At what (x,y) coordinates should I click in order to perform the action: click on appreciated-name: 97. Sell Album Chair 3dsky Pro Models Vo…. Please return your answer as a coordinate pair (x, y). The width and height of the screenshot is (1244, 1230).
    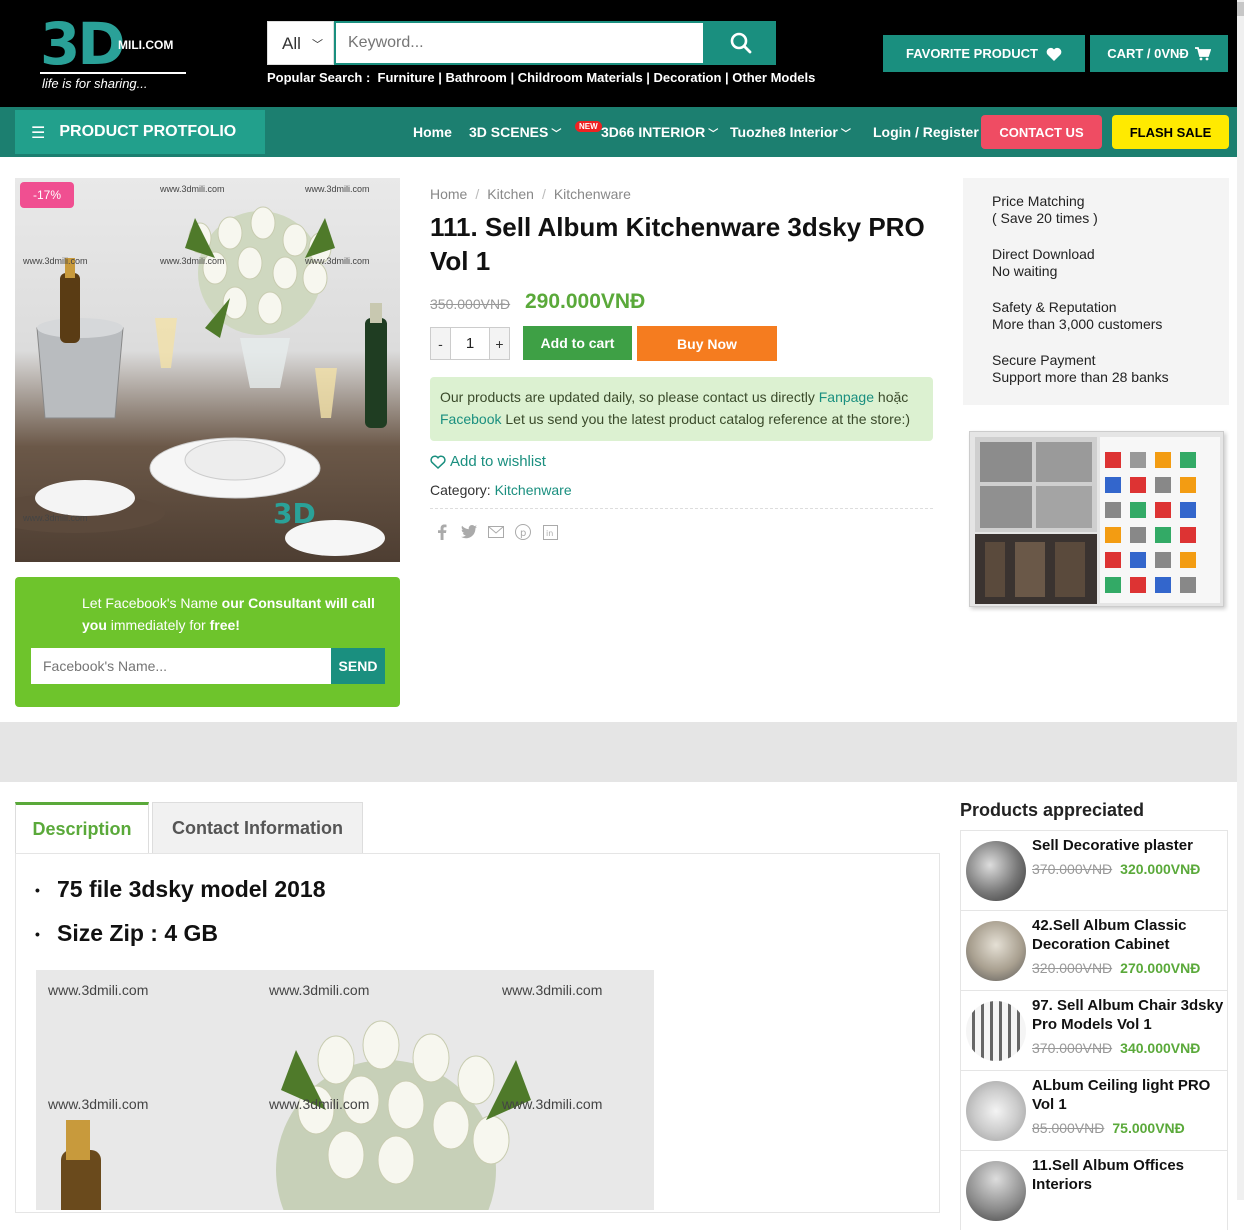
    Looking at the image, I should click on (1128, 1015).